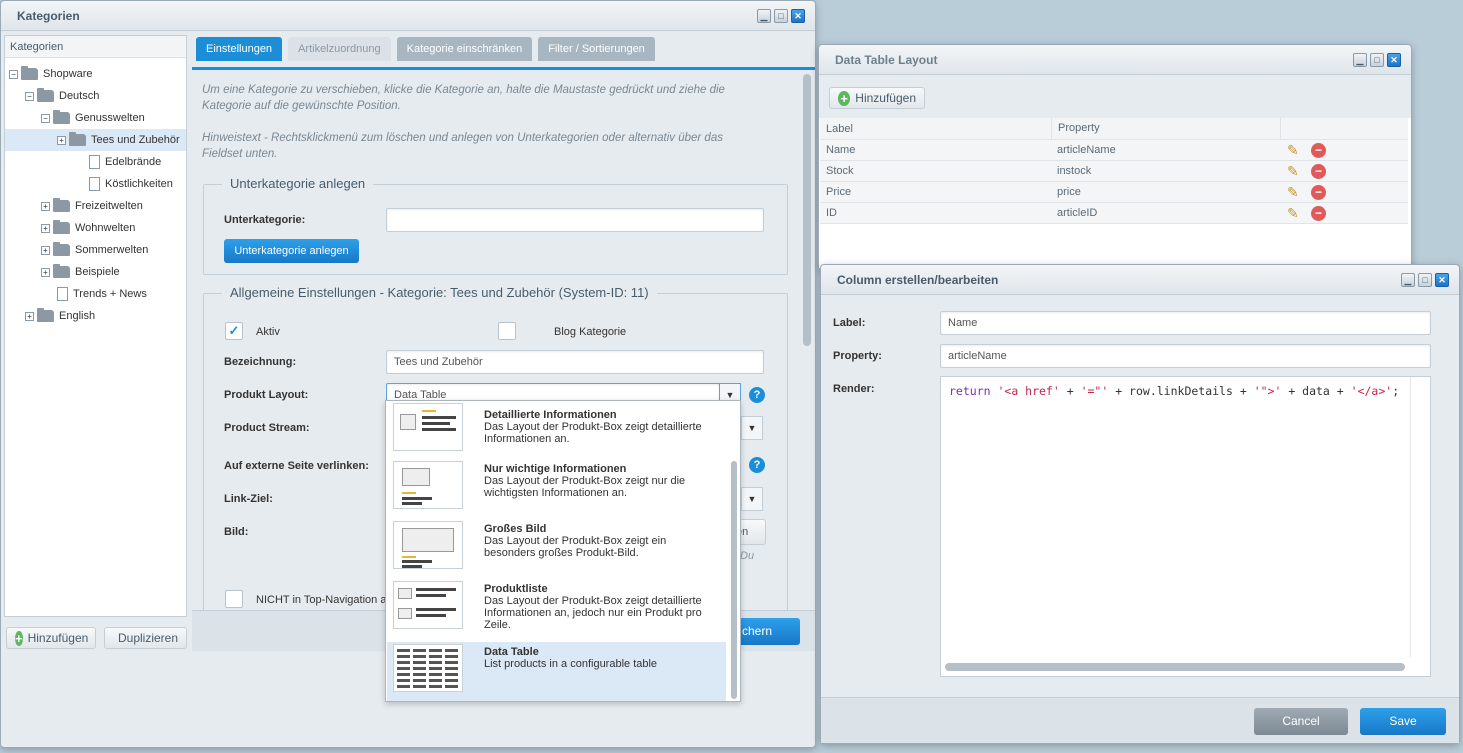 The height and width of the screenshot is (753, 1463). What do you see at coordinates (1114, 129) in the screenshot?
I see `columns-grid-header: Label Property` at bounding box center [1114, 129].